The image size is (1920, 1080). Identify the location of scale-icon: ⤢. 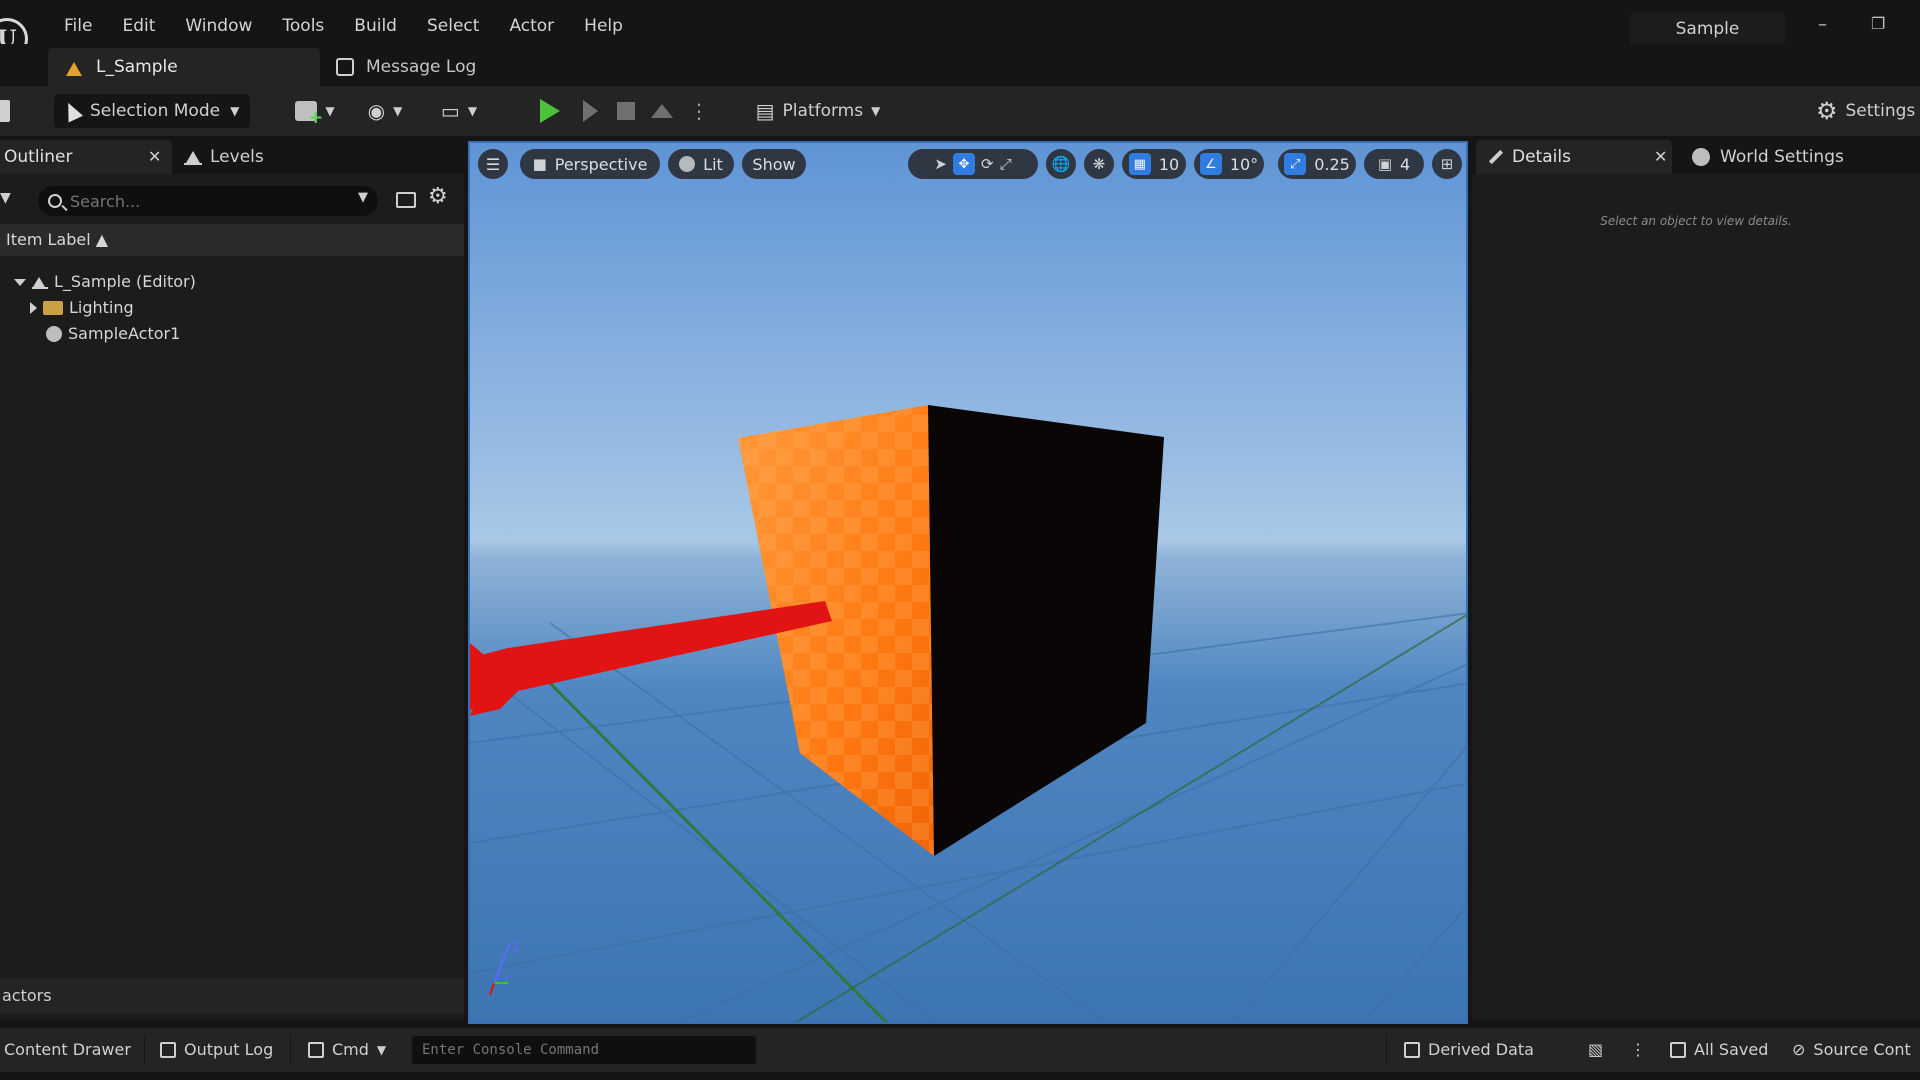
(1006, 164).